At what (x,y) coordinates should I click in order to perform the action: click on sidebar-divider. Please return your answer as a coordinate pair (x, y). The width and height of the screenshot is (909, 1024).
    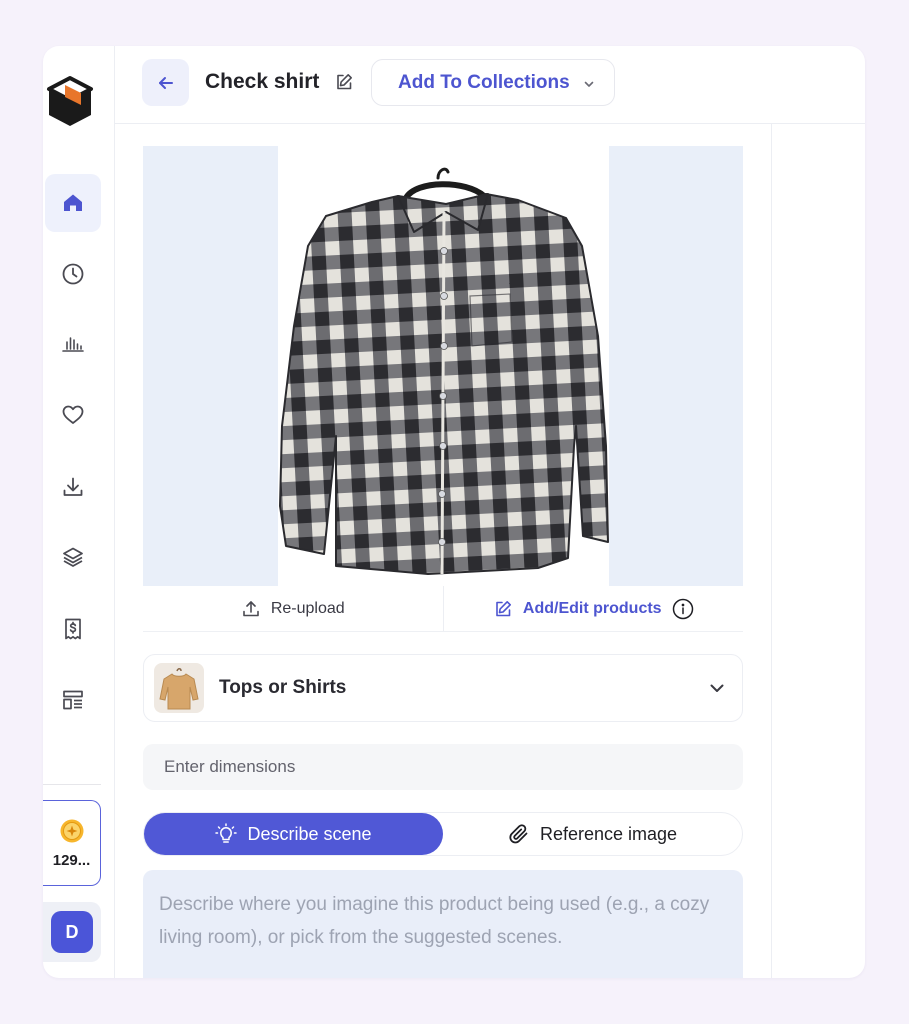
    Looking at the image, I should click on (72, 784).